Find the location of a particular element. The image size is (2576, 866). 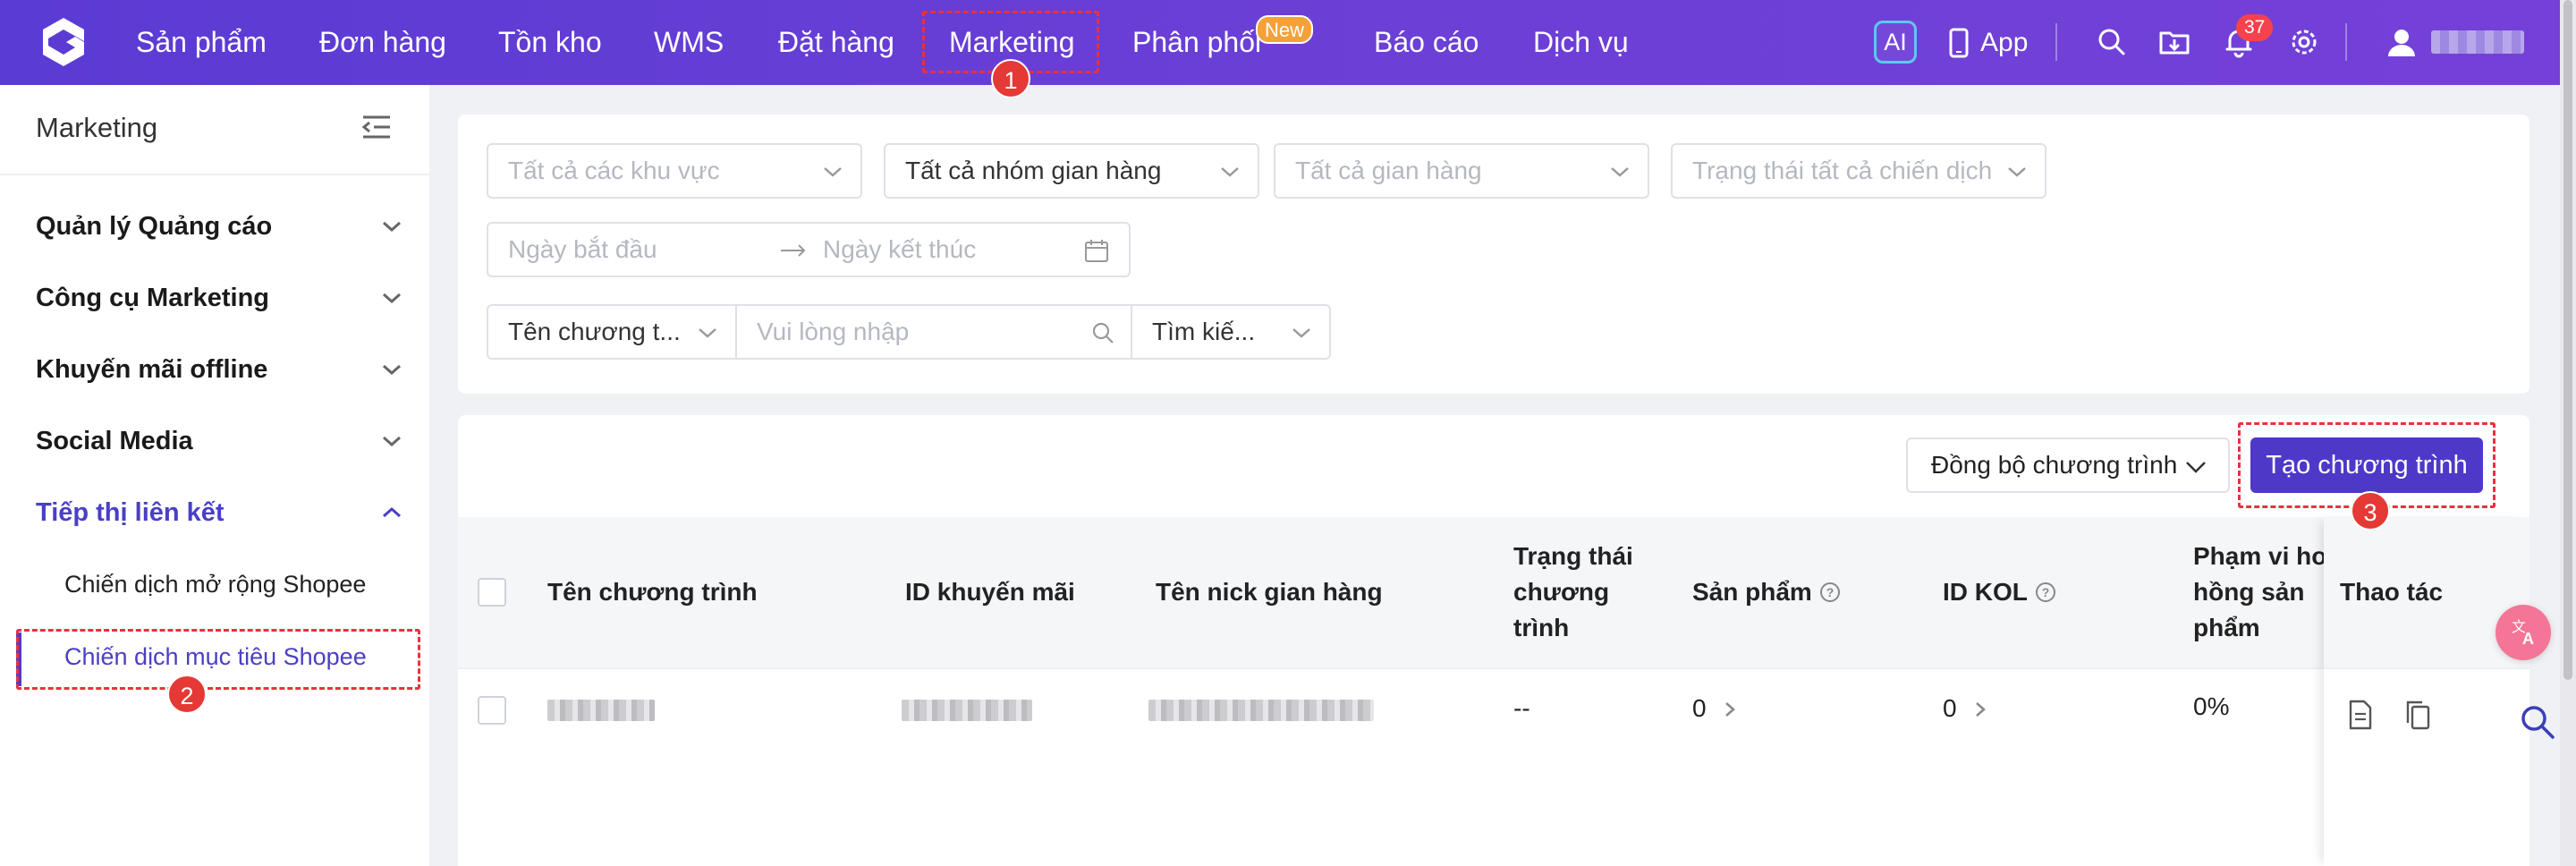

products-link: 0 is located at coordinates (1714, 708).